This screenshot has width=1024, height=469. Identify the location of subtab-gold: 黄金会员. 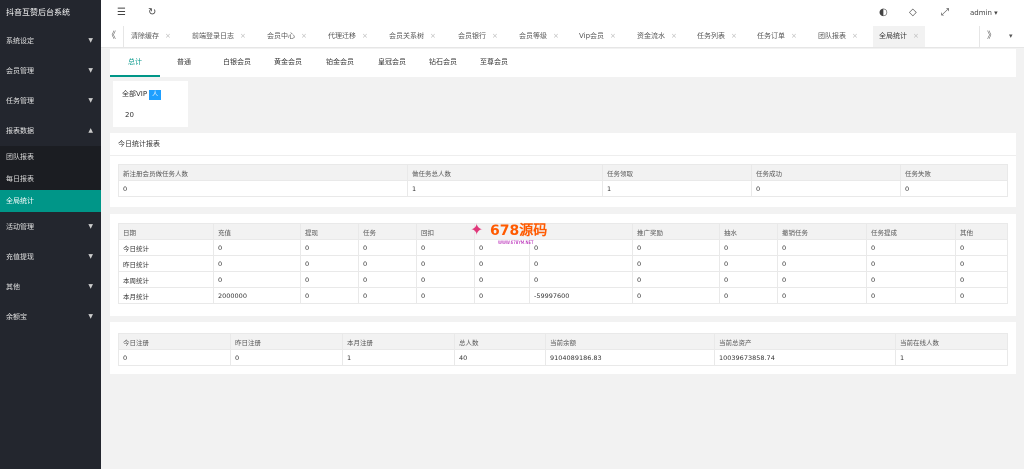
(288, 62).